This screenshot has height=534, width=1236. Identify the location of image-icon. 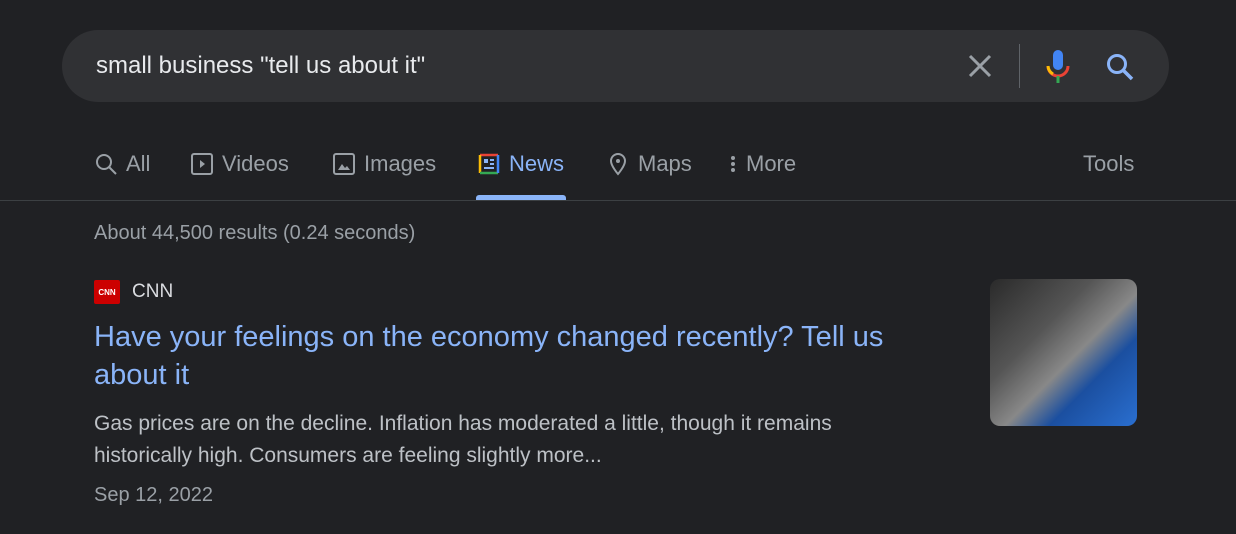
(344, 164).